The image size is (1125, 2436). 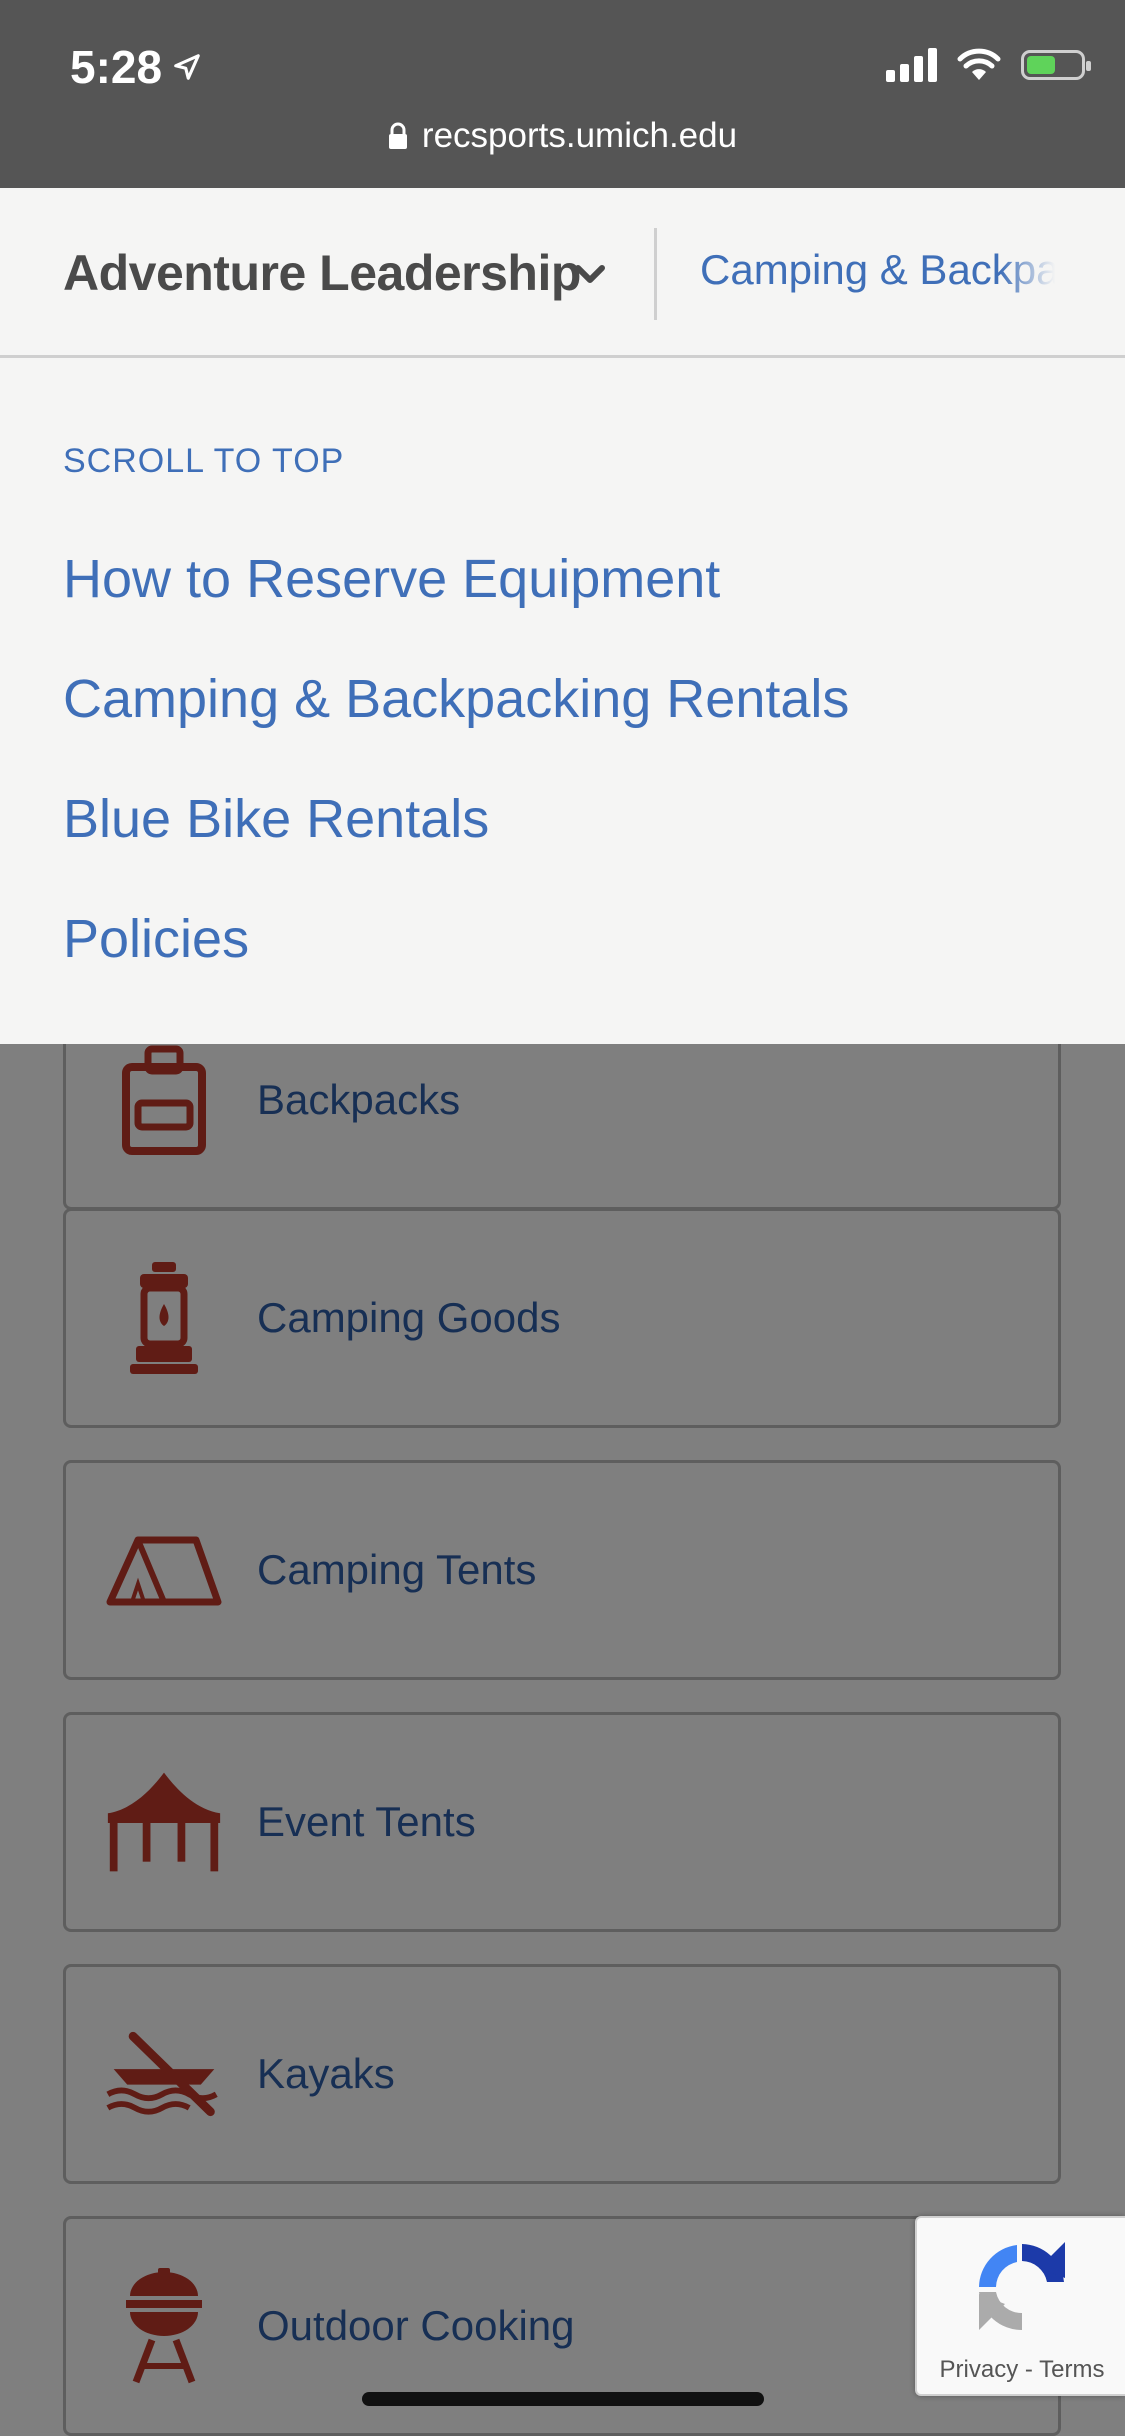 What do you see at coordinates (562, 94) in the screenshot?
I see `browser-status-bar: 5:28 recsports.umich.edu` at bounding box center [562, 94].